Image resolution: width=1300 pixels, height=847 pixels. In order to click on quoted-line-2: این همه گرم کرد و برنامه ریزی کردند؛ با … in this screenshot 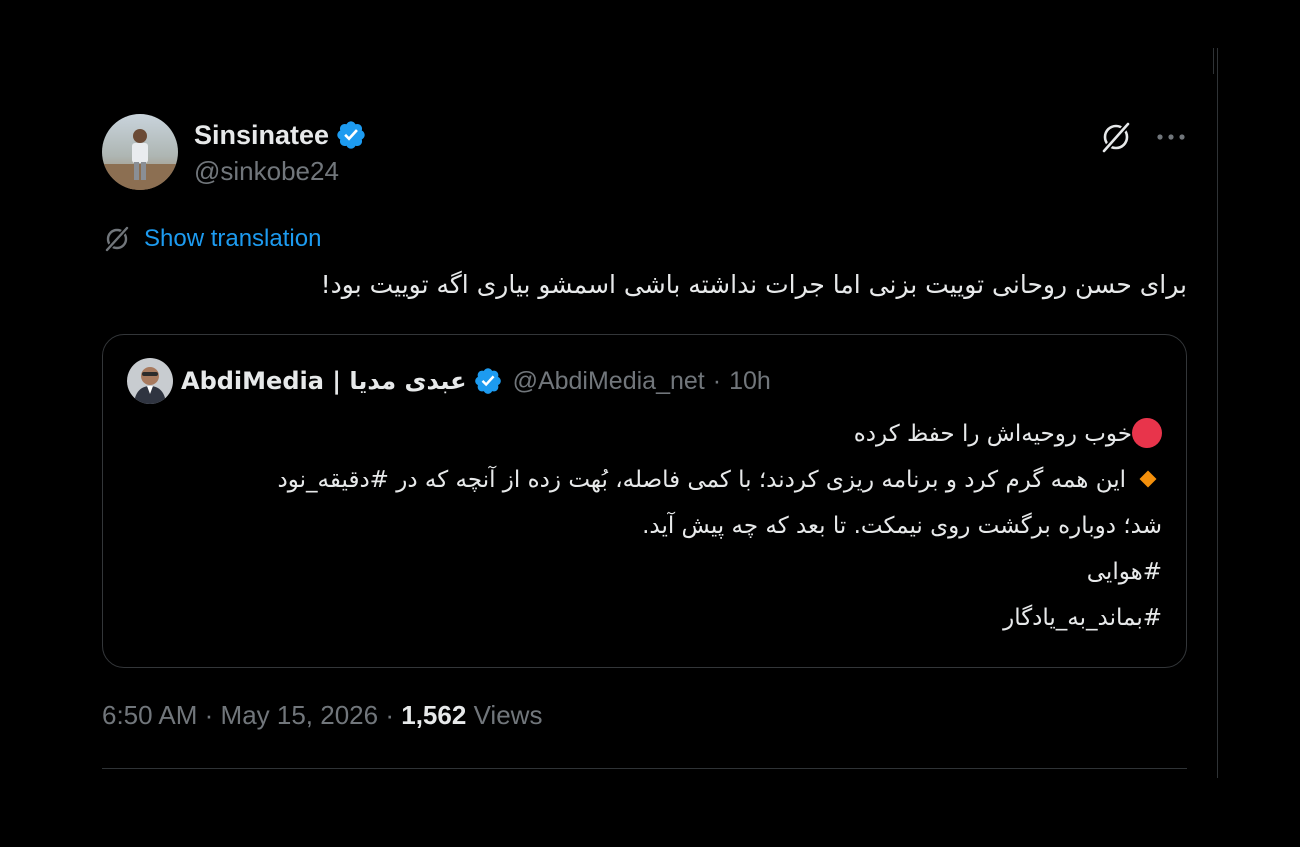, I will do `click(644, 480)`.